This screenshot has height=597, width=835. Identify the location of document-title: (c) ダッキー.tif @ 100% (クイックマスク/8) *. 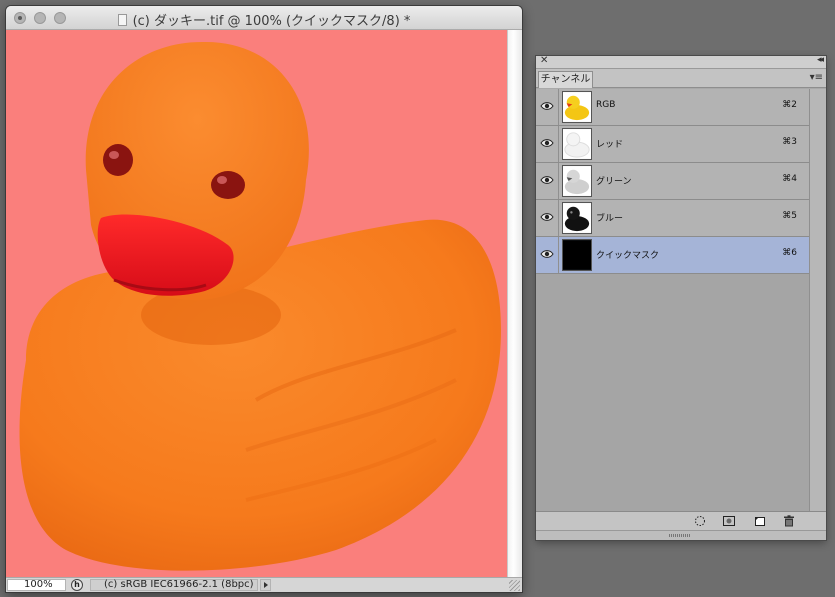
(271, 21).